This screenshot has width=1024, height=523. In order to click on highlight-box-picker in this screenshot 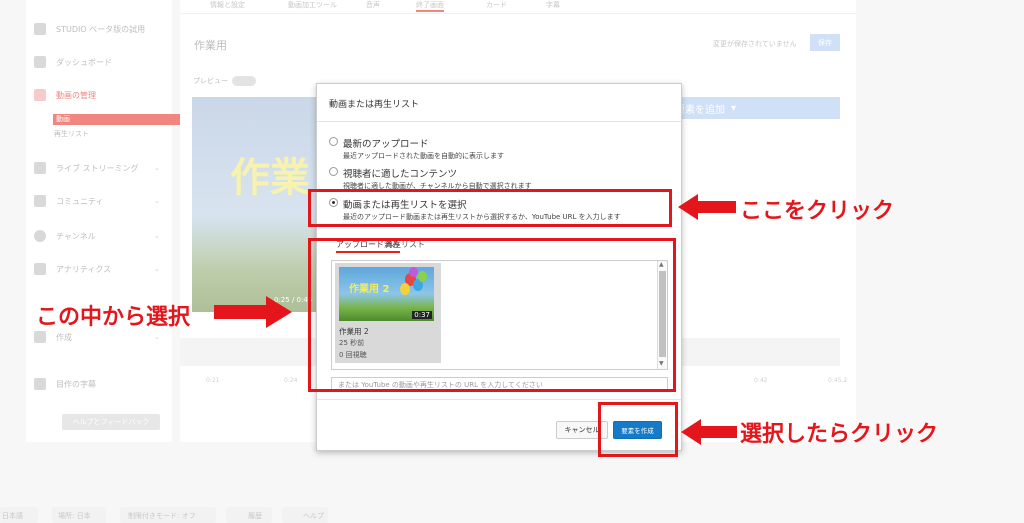, I will do `click(492, 315)`.